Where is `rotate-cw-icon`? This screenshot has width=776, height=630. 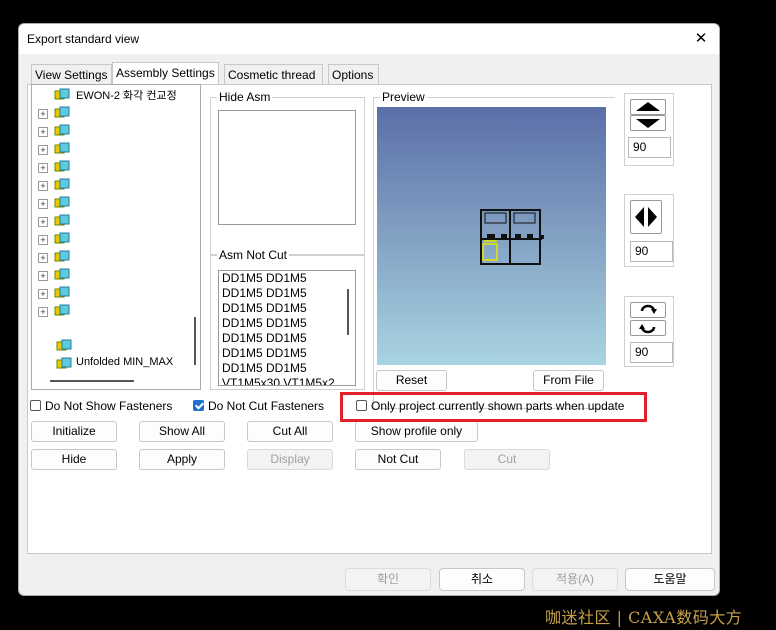
rotate-cw-icon is located at coordinates (648, 309).